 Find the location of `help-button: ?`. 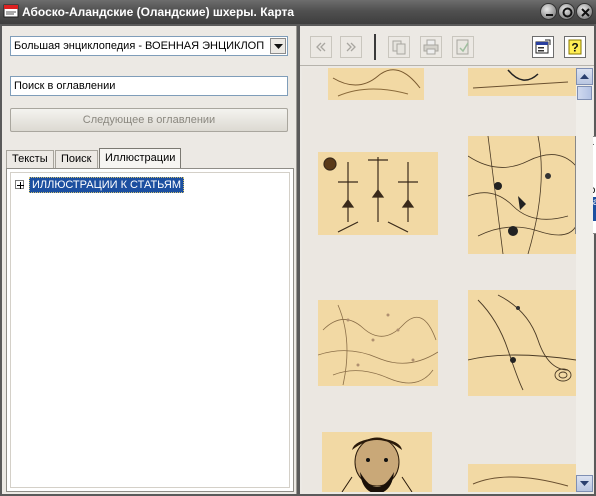

help-button: ? is located at coordinates (575, 47).